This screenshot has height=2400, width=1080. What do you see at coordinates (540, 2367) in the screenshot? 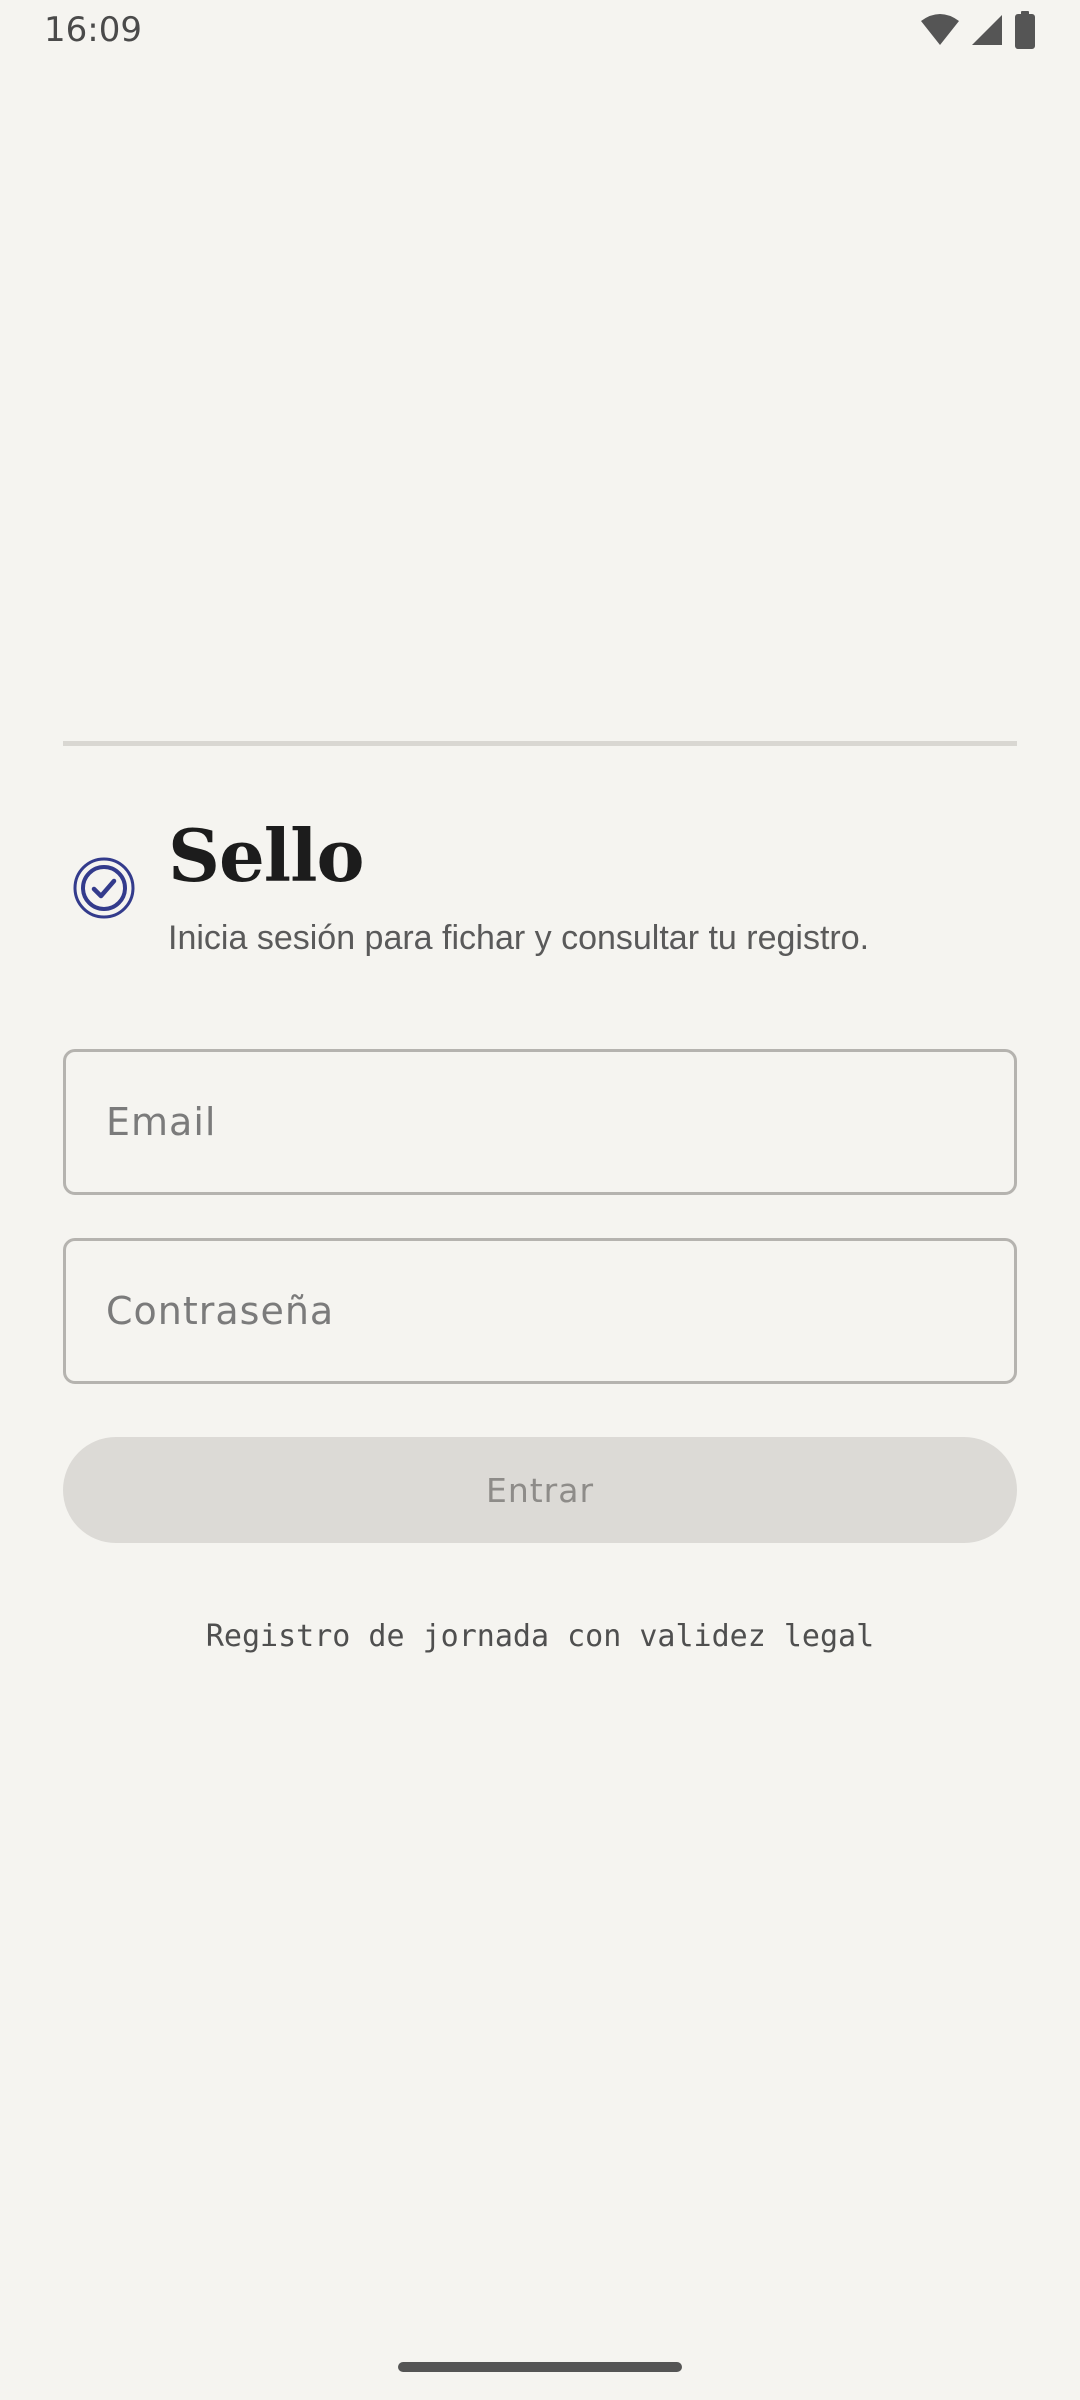
I see `home-indicator` at bounding box center [540, 2367].